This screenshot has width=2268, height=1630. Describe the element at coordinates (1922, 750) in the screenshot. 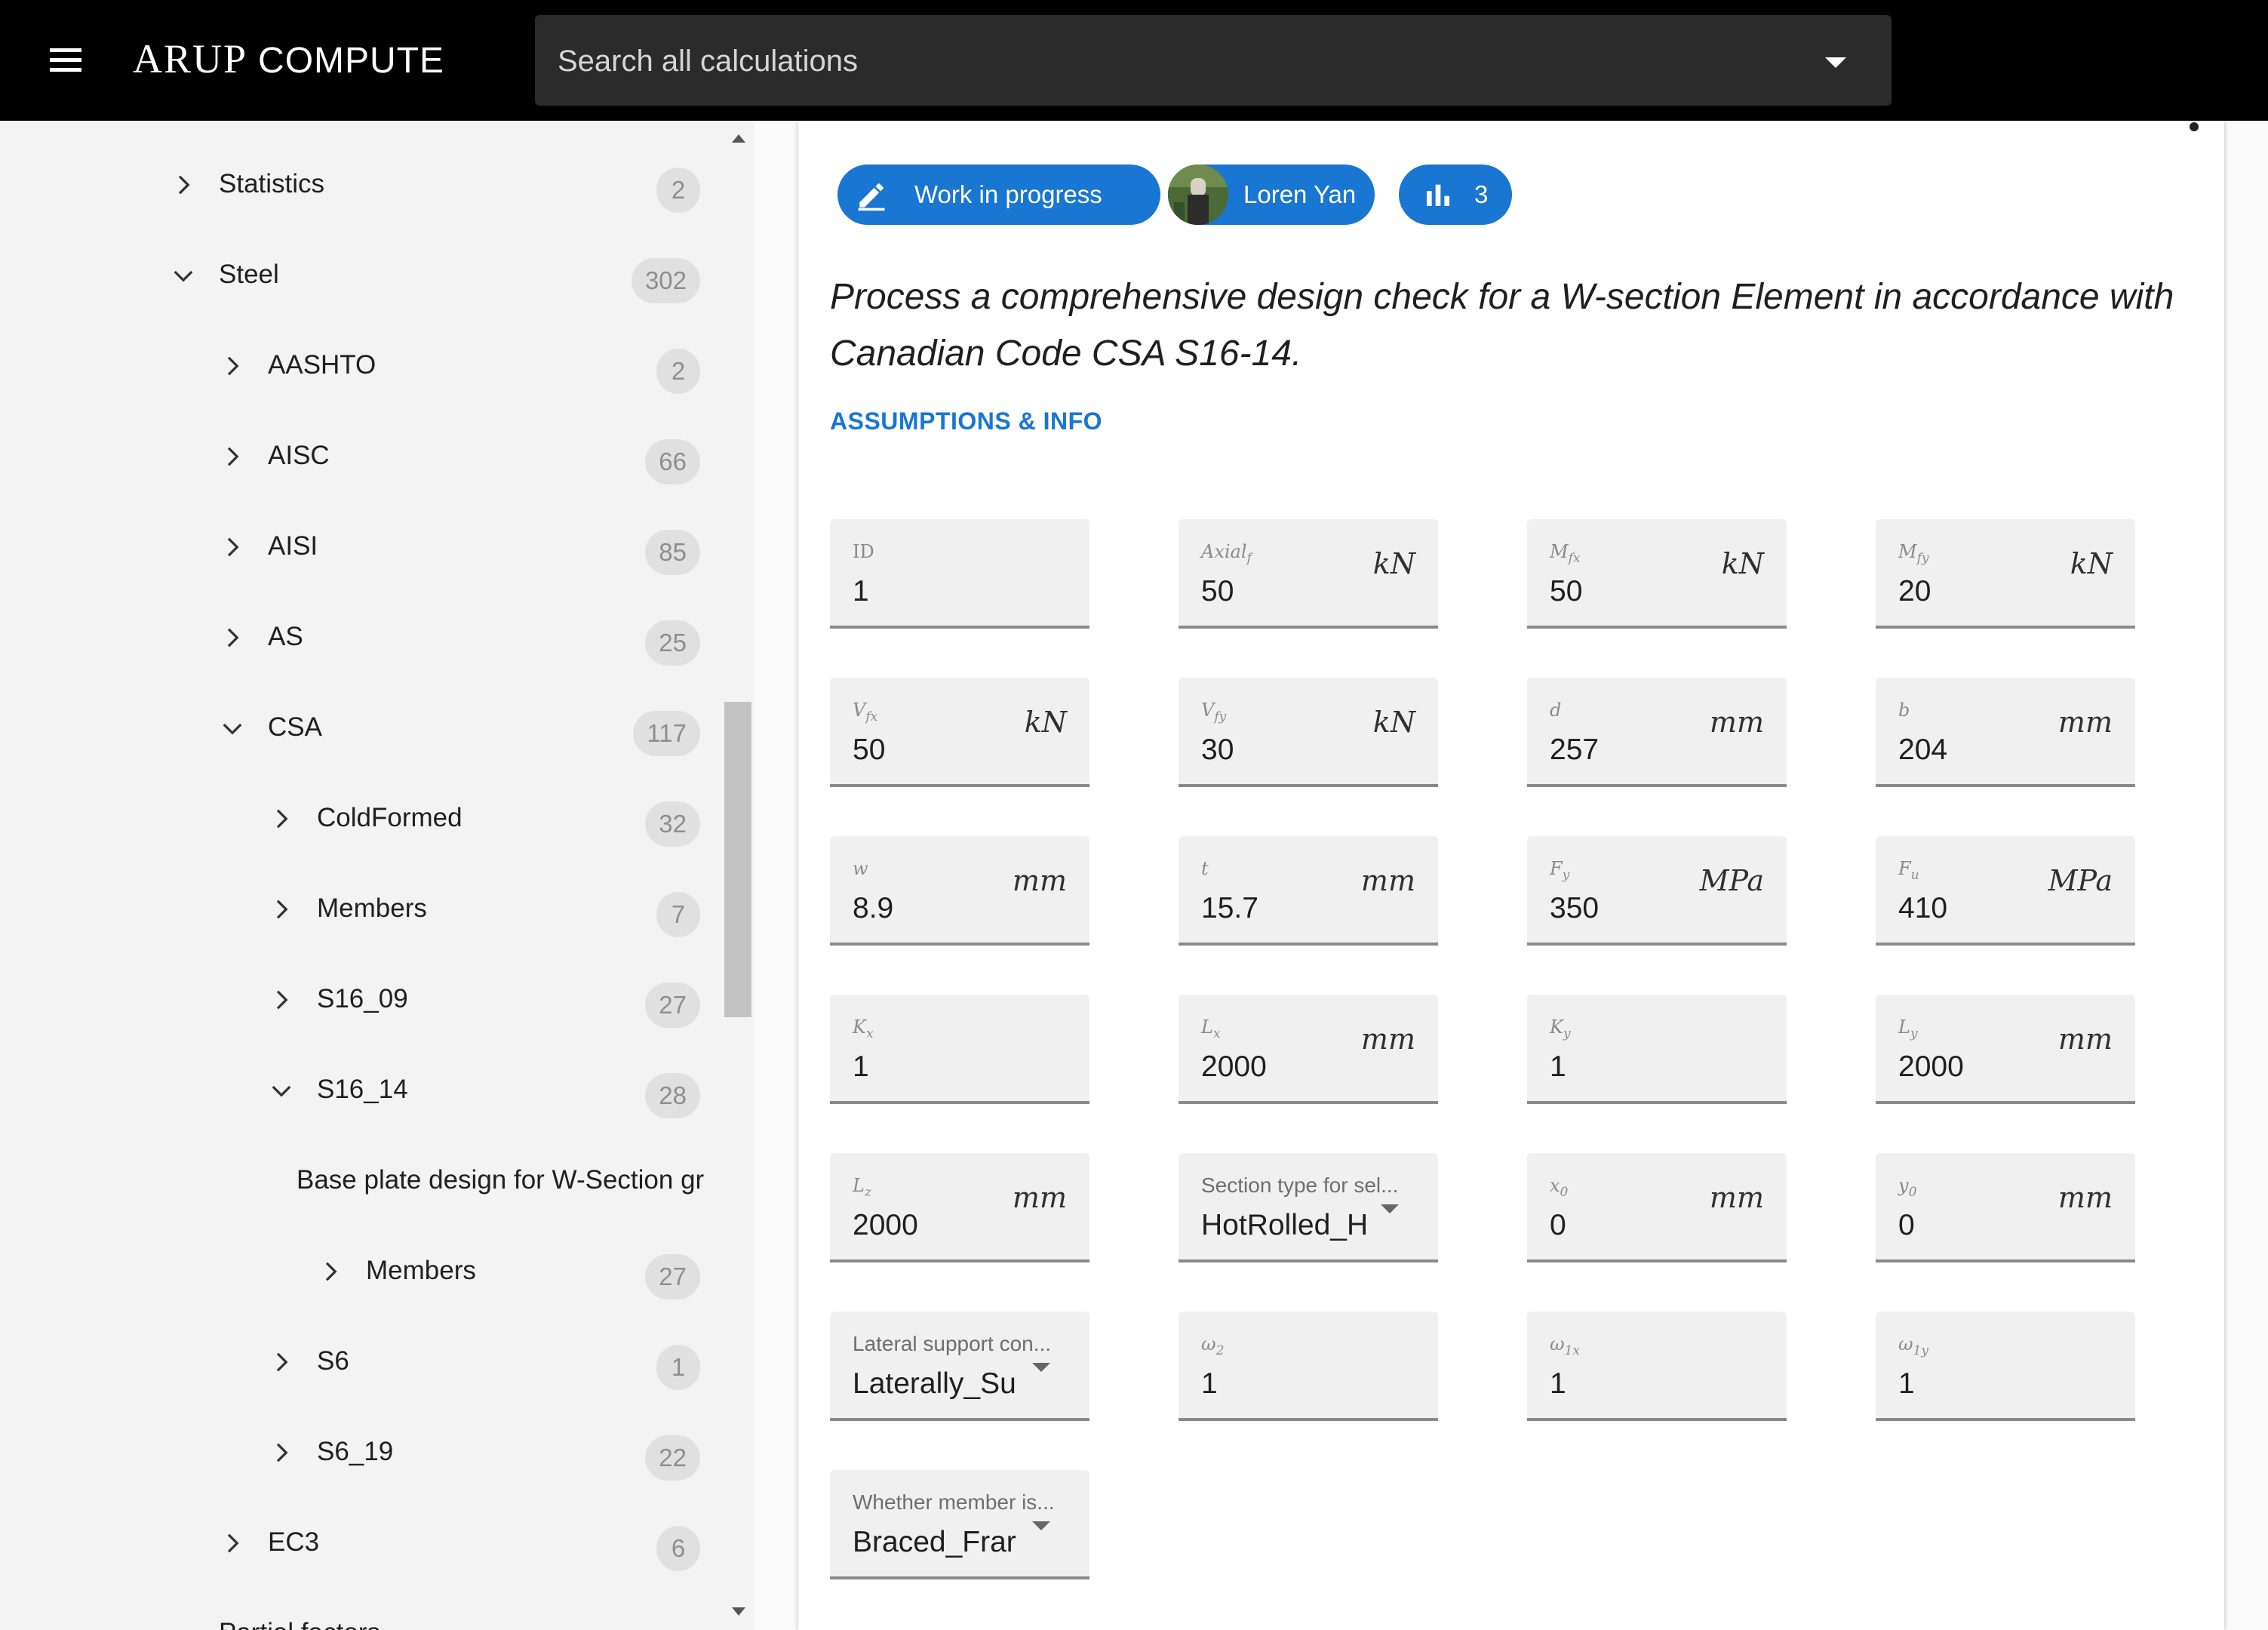

I see `field-value: 204` at that location.